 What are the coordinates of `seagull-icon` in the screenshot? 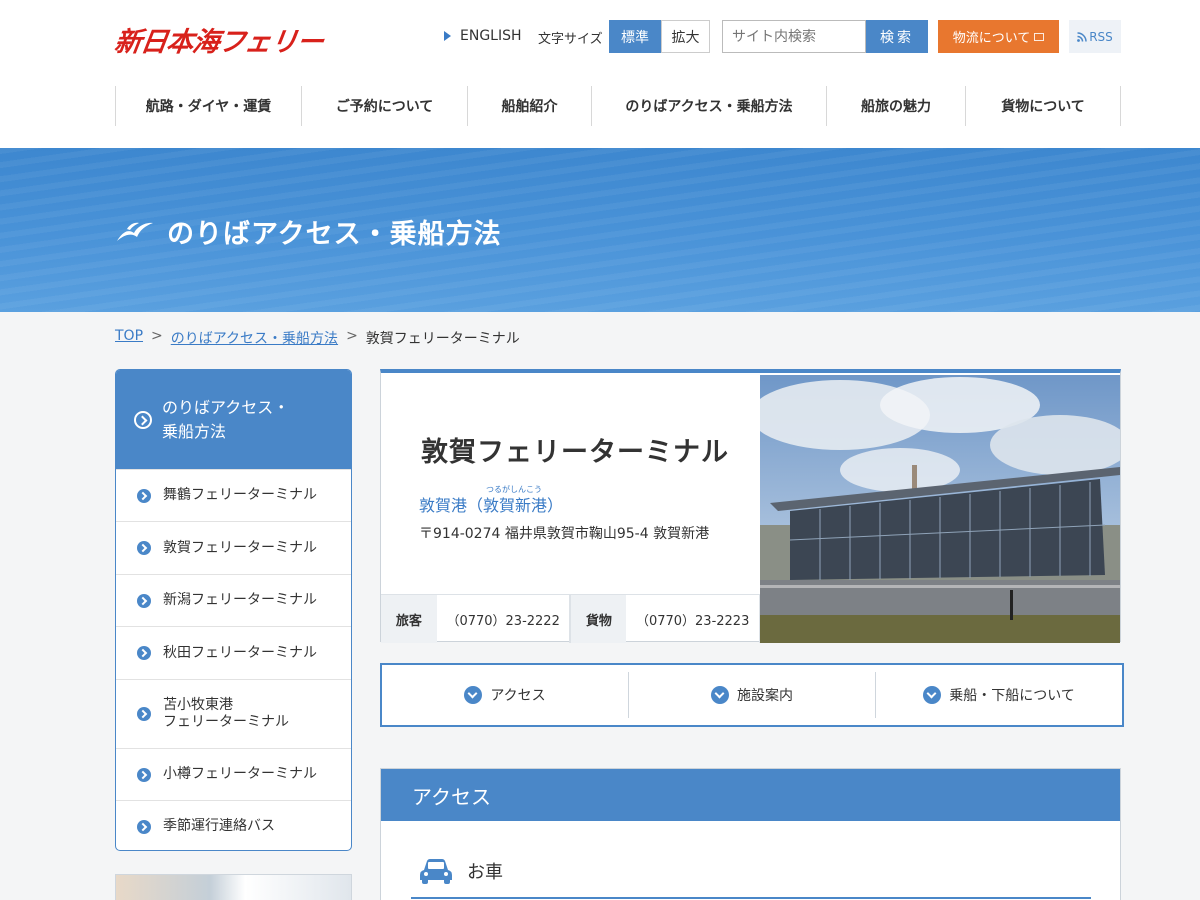 It's located at (135, 231).